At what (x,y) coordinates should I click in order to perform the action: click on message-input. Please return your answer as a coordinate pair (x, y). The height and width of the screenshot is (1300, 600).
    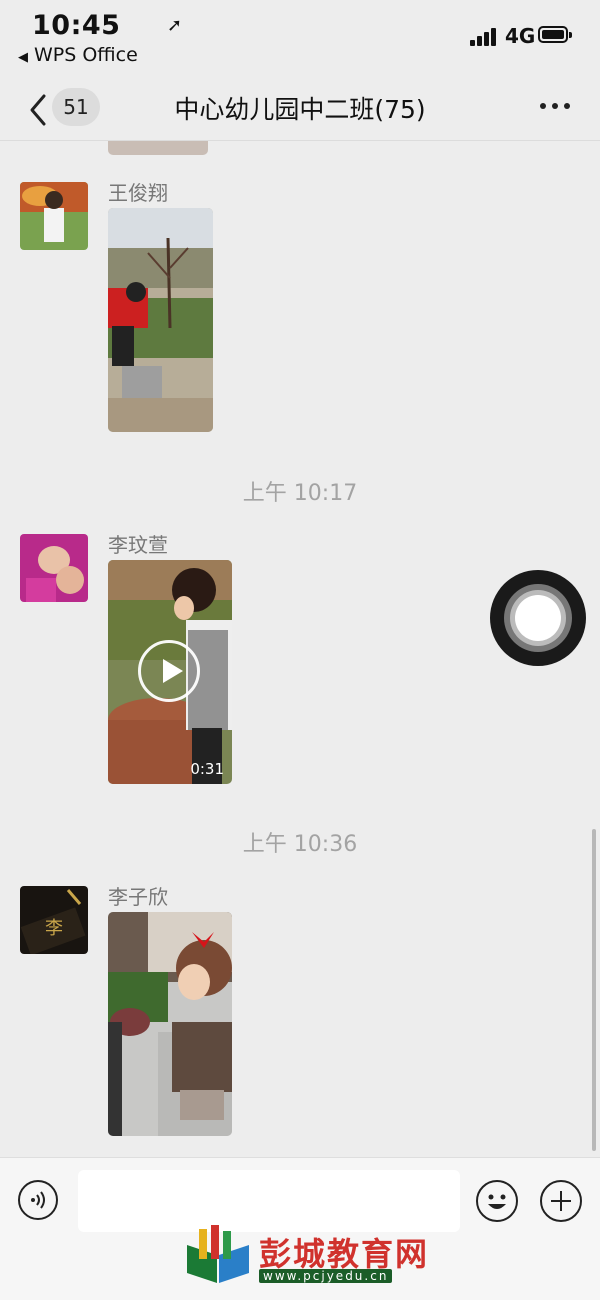
    Looking at the image, I should click on (269, 1201).